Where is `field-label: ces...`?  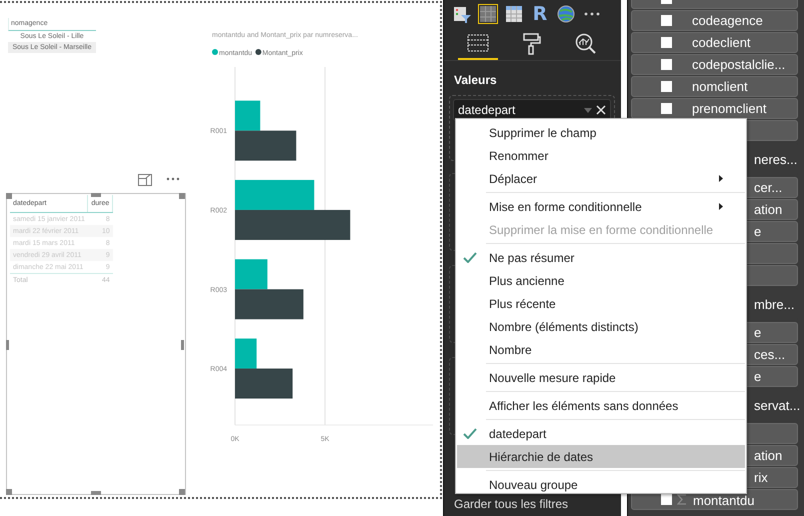 field-label: ces... is located at coordinates (770, 354).